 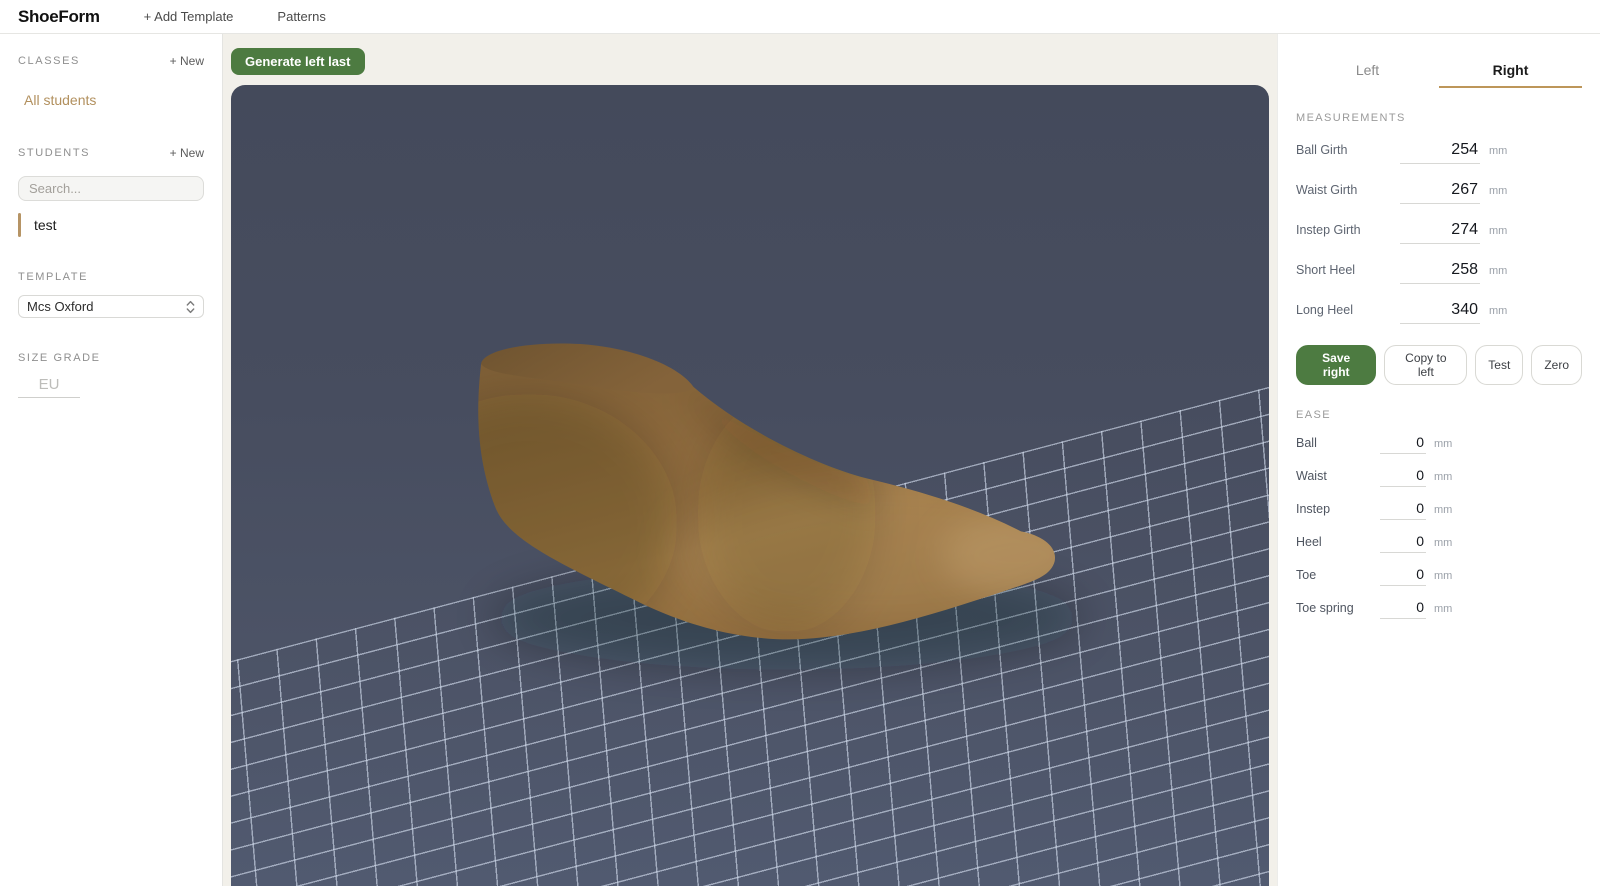 What do you see at coordinates (19, 225) in the screenshot?
I see `selected-indicator` at bounding box center [19, 225].